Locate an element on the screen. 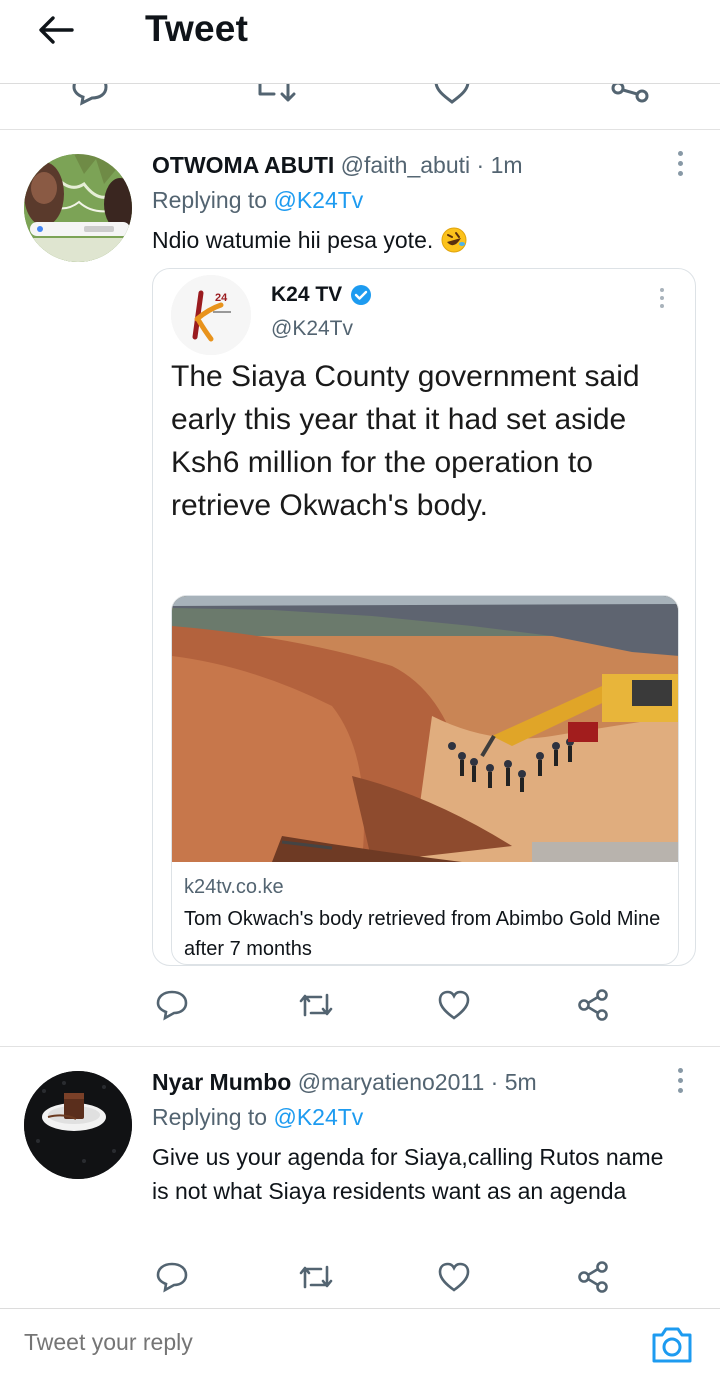  camera-button is located at coordinates (672, 1345).